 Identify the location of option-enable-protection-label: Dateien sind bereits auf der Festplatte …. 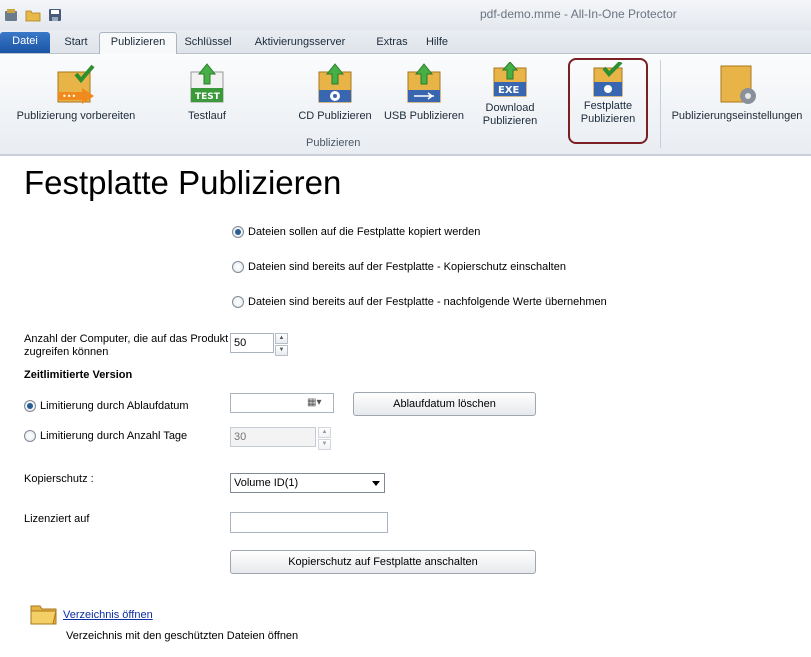
(407, 267).